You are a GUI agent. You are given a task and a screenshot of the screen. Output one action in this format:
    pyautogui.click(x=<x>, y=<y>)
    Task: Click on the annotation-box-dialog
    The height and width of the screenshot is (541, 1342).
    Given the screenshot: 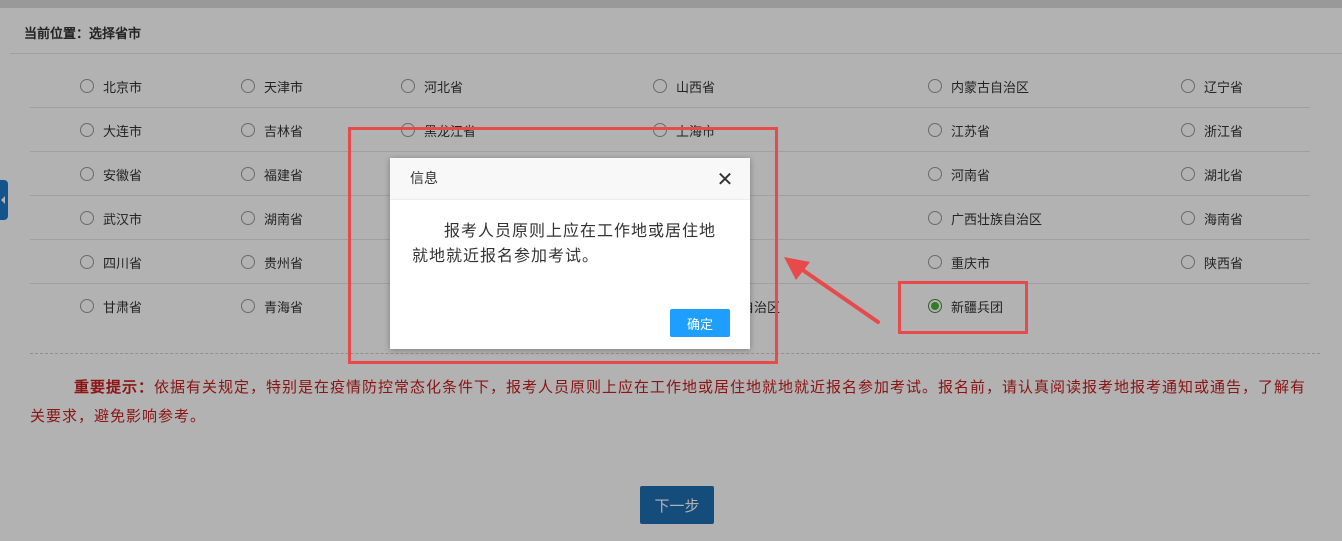 What is the action you would take?
    pyautogui.click(x=563, y=245)
    